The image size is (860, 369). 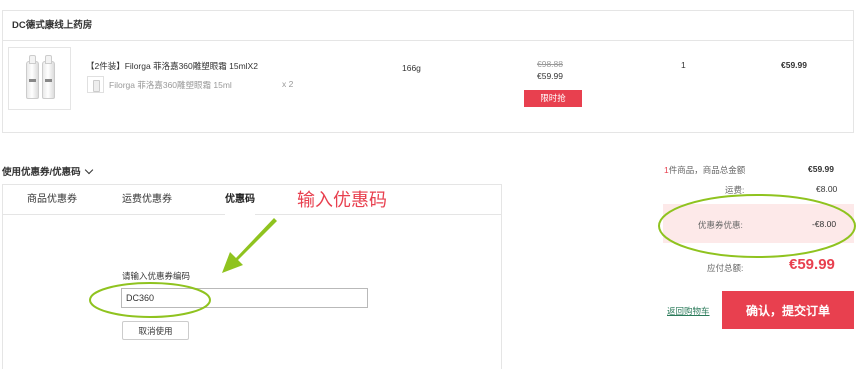 I want to click on discount-value: -€8.00, so click(x=824, y=224).